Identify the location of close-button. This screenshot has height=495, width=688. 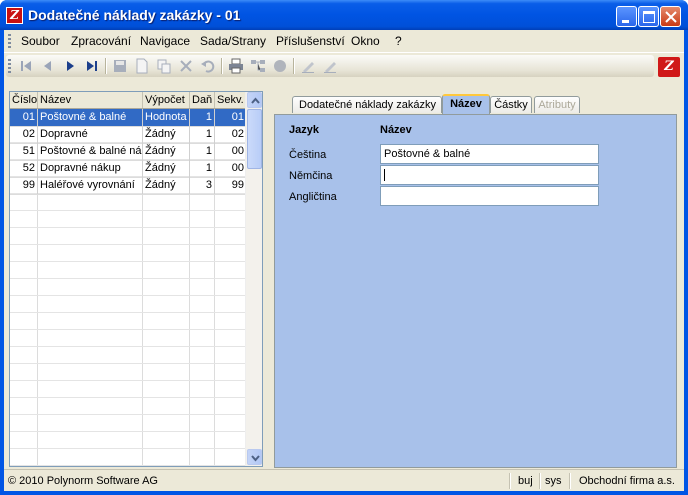
(670, 16).